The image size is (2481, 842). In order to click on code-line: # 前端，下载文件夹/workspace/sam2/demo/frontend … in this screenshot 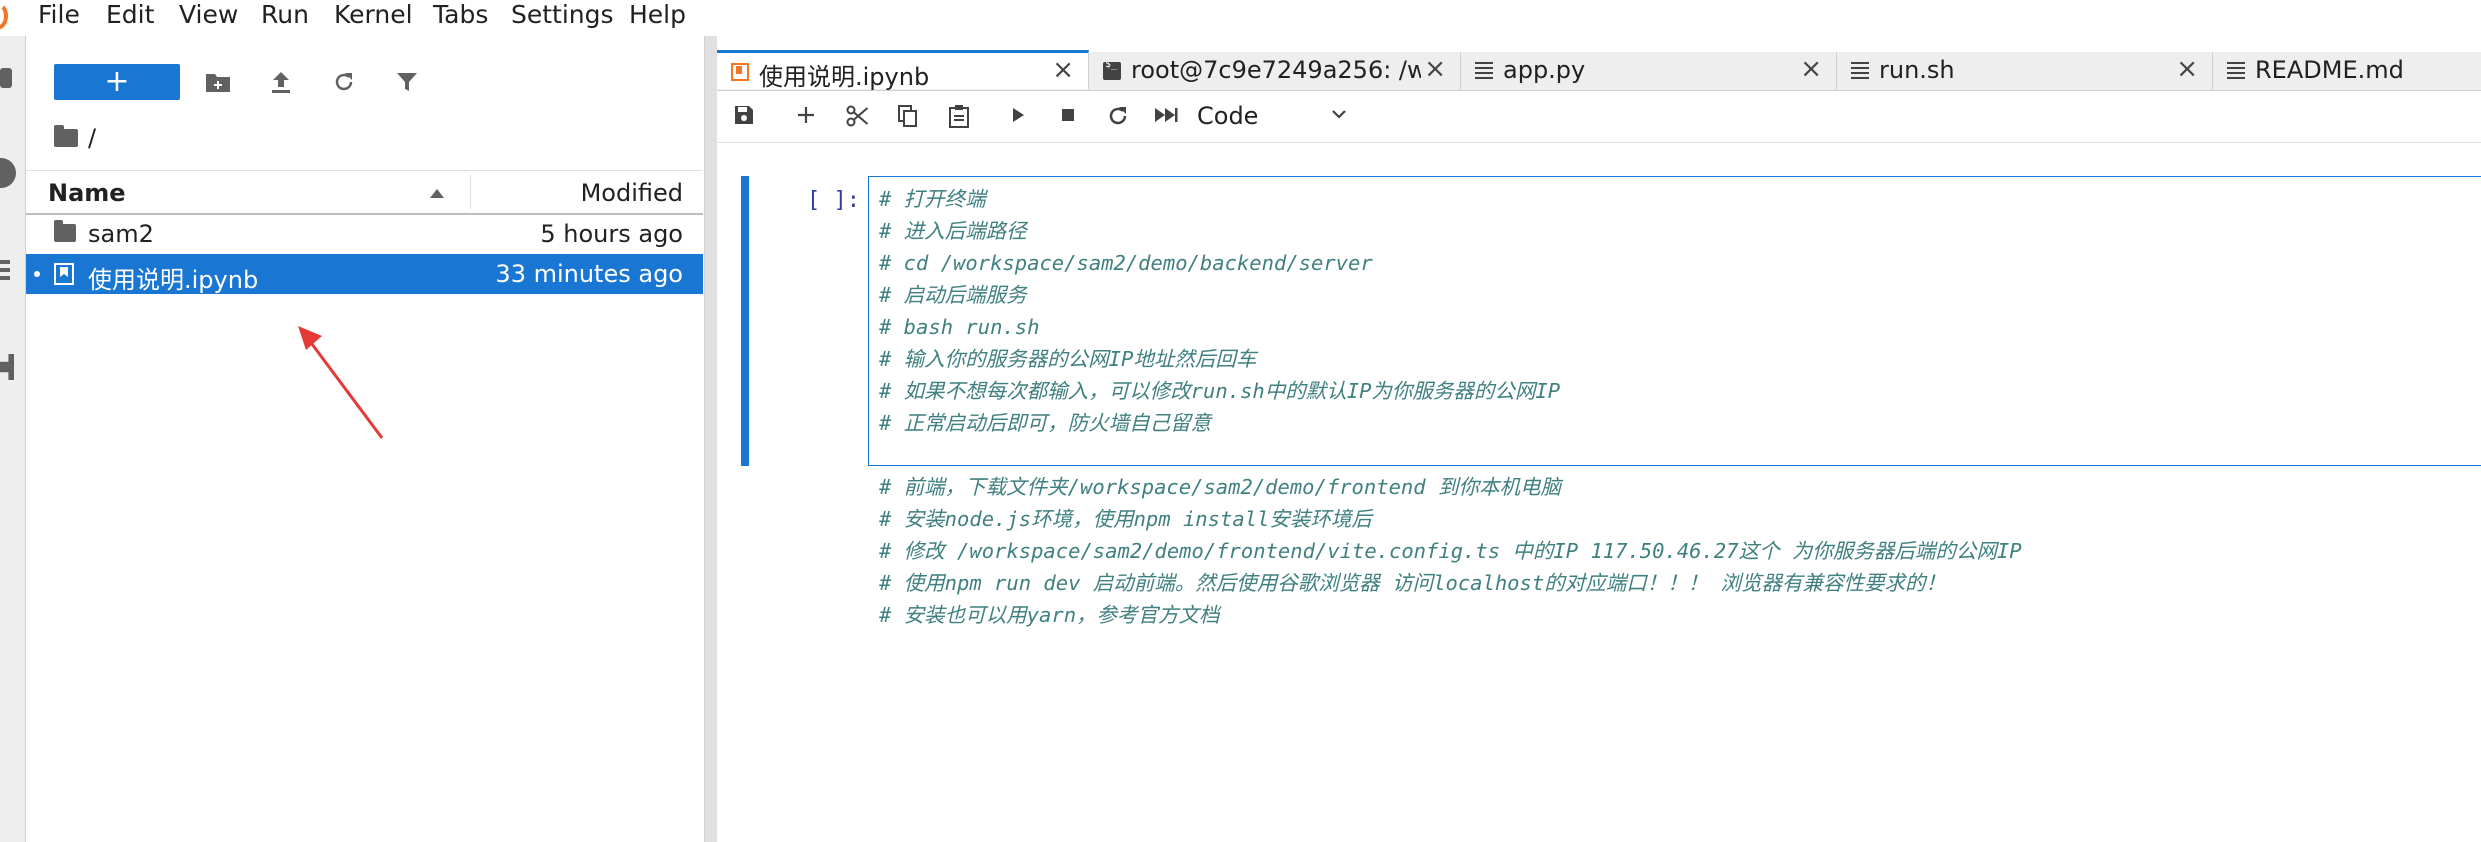, I will do `click(1220, 487)`.